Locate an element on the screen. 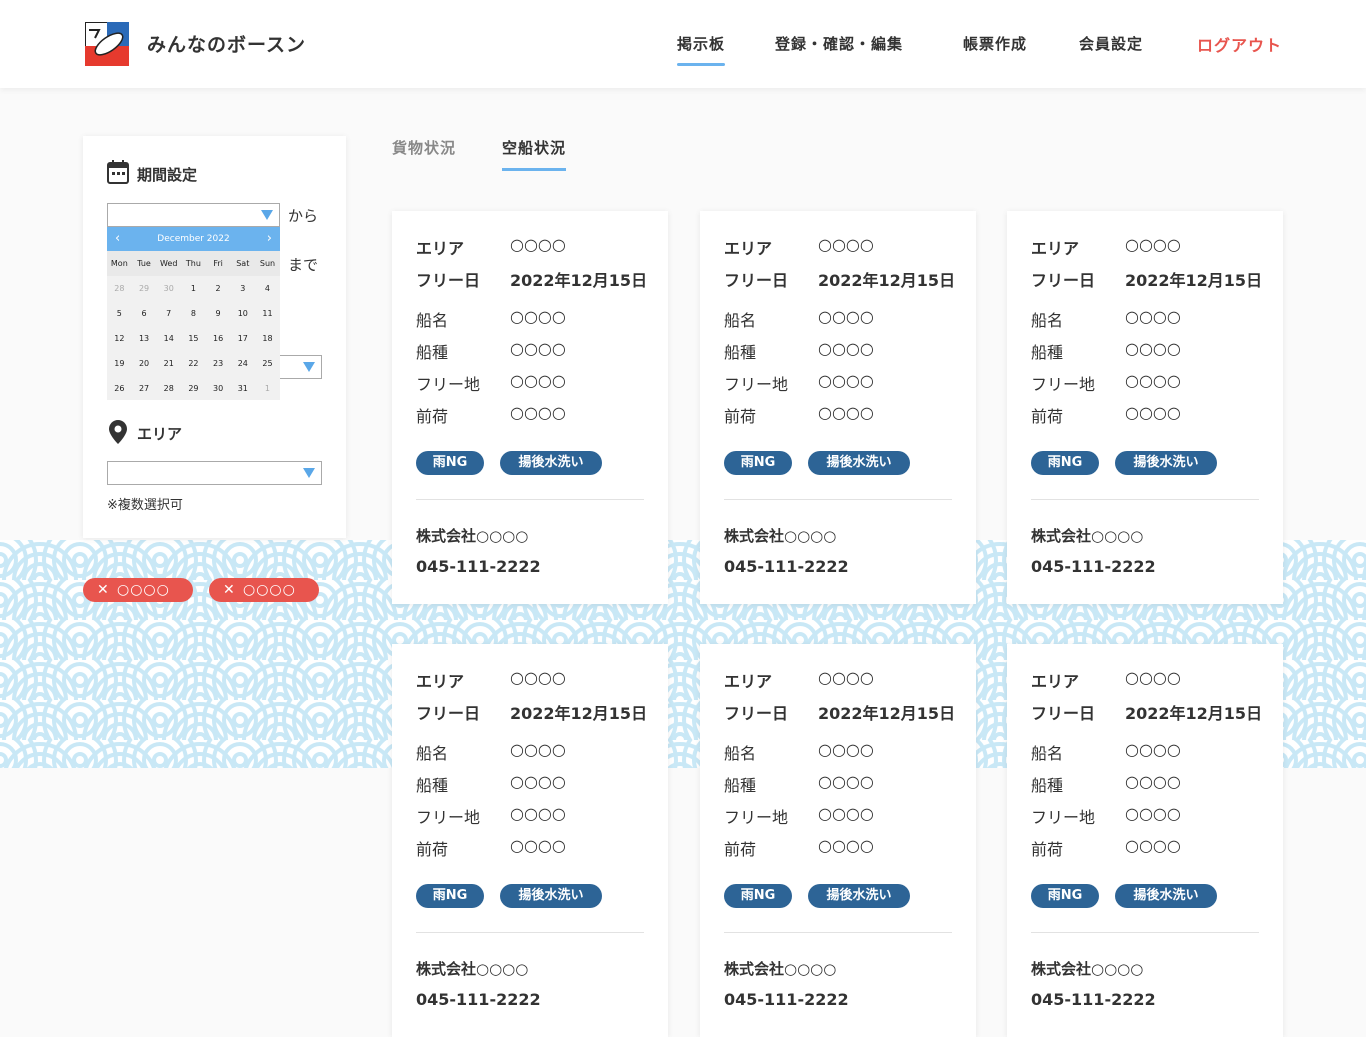 This screenshot has height=1037, width=1366. calendar-day: 2 is located at coordinates (218, 288).